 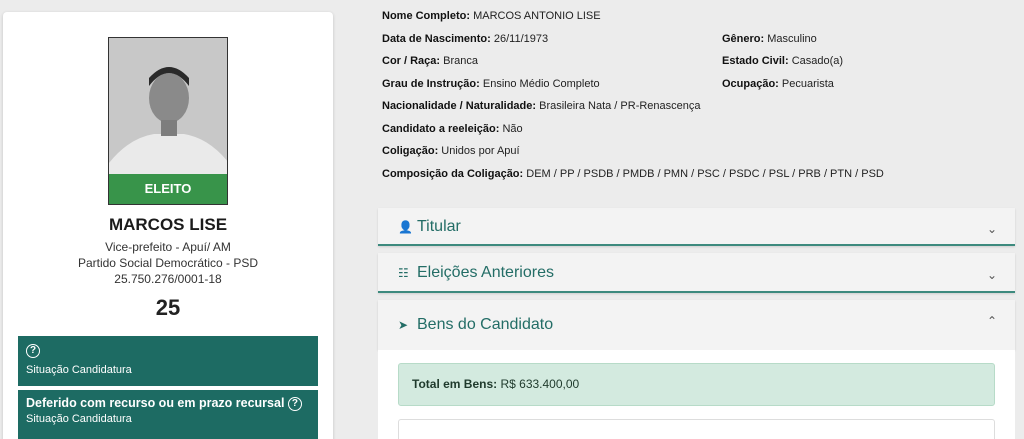 What do you see at coordinates (540, 384) in the screenshot?
I see `total-bens-value: R$ 633.400,00` at bounding box center [540, 384].